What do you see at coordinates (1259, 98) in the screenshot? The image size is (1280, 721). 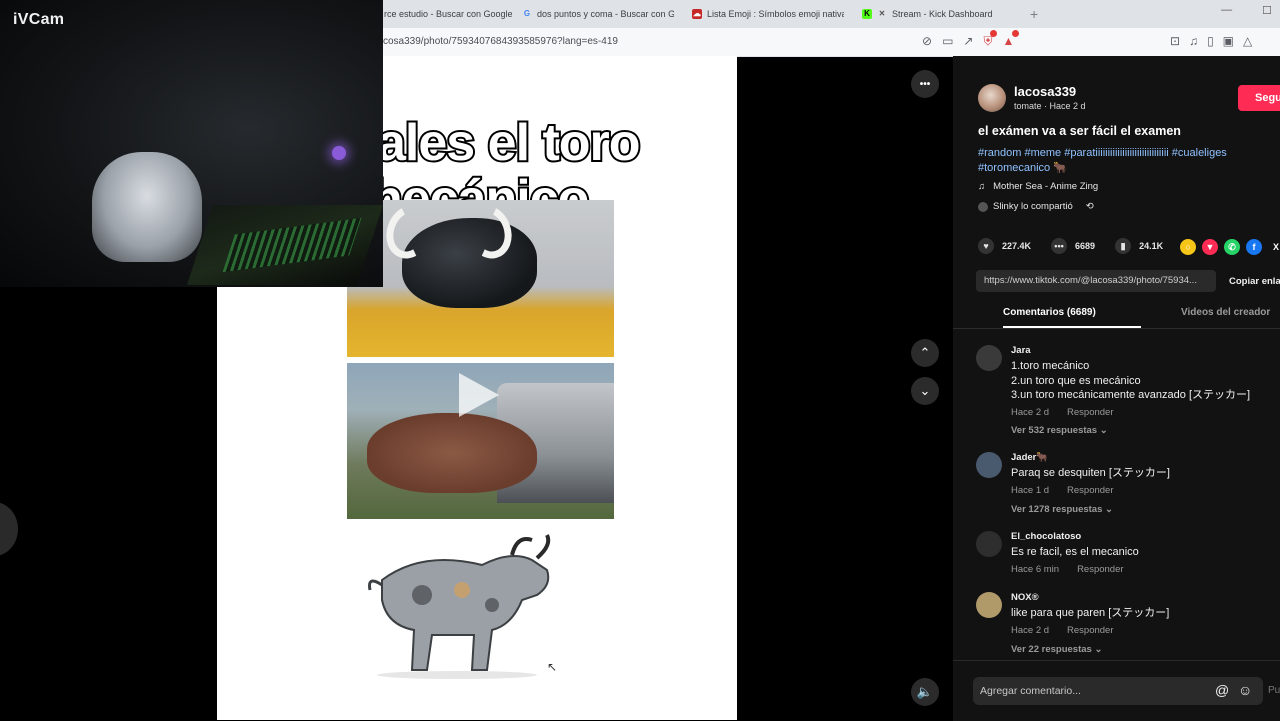 I see `follow-button: Segu` at bounding box center [1259, 98].